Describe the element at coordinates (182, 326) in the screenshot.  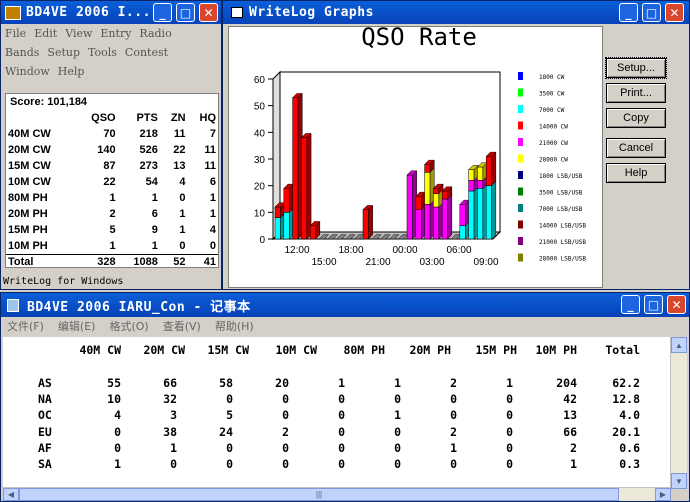
I see `menu-item: 查看(V)` at that location.